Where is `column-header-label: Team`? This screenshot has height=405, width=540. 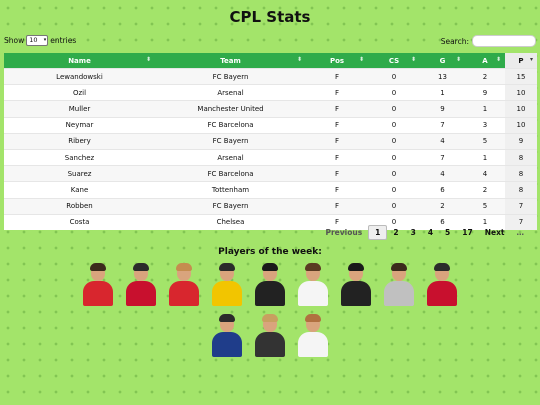 column-header-label: Team is located at coordinates (230, 60).